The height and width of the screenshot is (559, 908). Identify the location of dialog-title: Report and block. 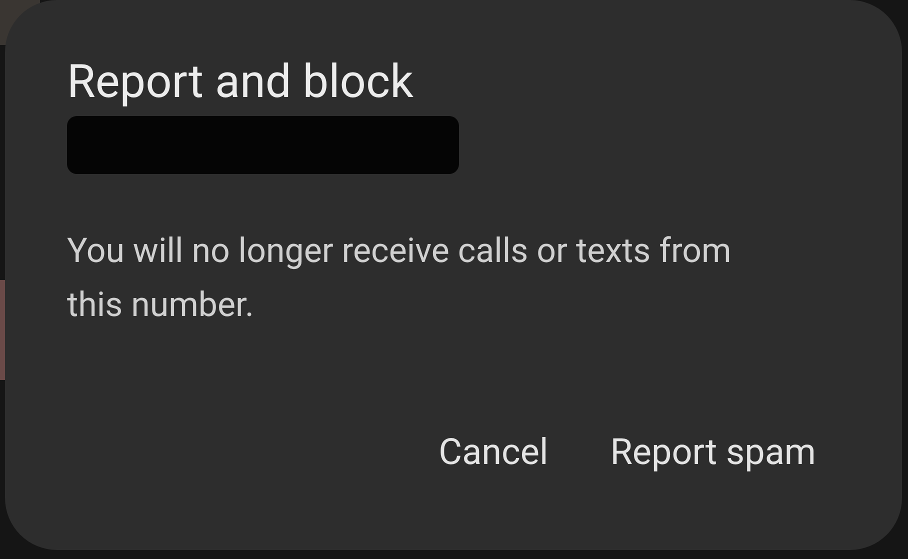
(240, 82).